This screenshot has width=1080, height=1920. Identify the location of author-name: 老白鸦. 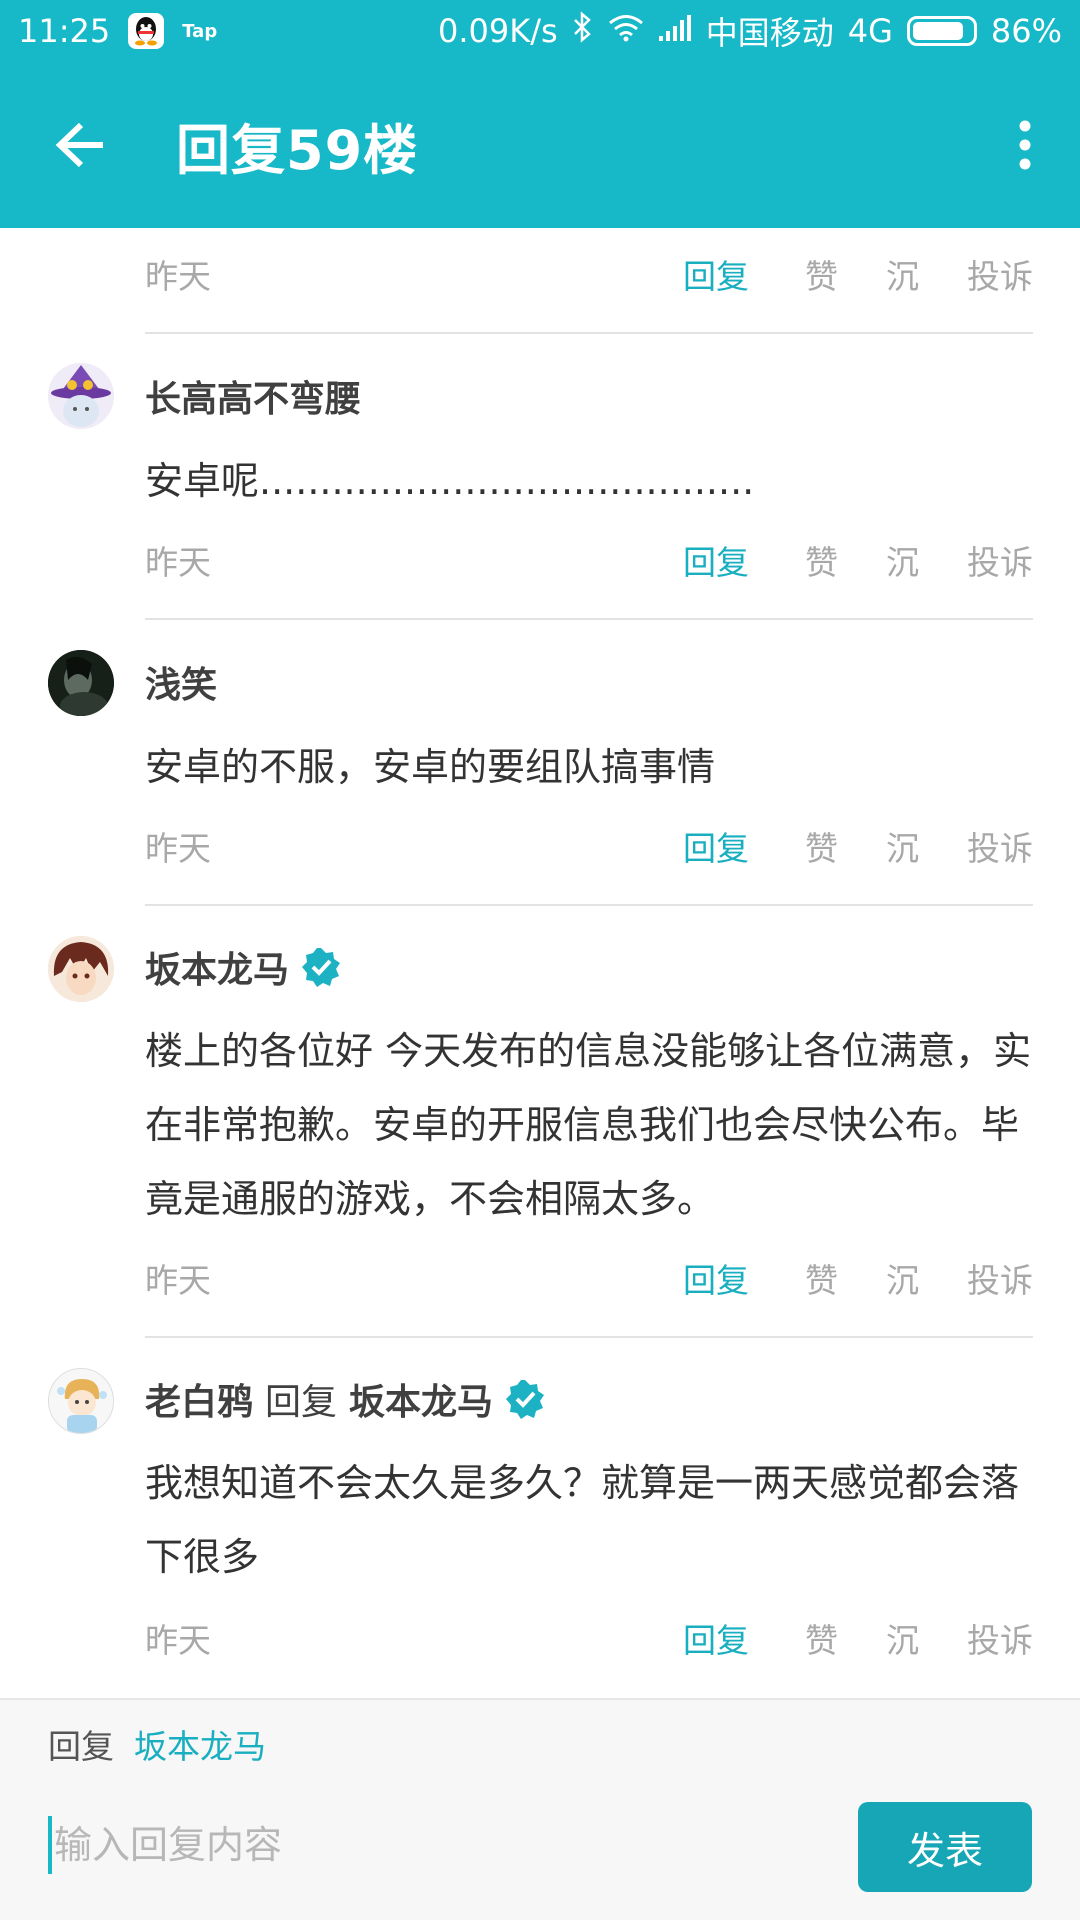
(199, 1399).